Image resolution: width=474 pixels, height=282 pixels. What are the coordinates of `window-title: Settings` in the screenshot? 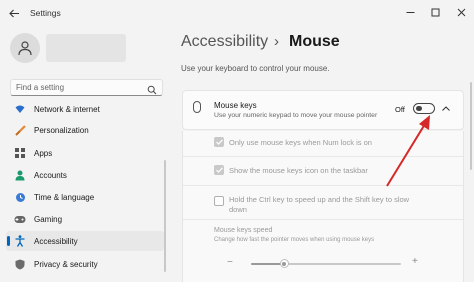 It's located at (45, 13).